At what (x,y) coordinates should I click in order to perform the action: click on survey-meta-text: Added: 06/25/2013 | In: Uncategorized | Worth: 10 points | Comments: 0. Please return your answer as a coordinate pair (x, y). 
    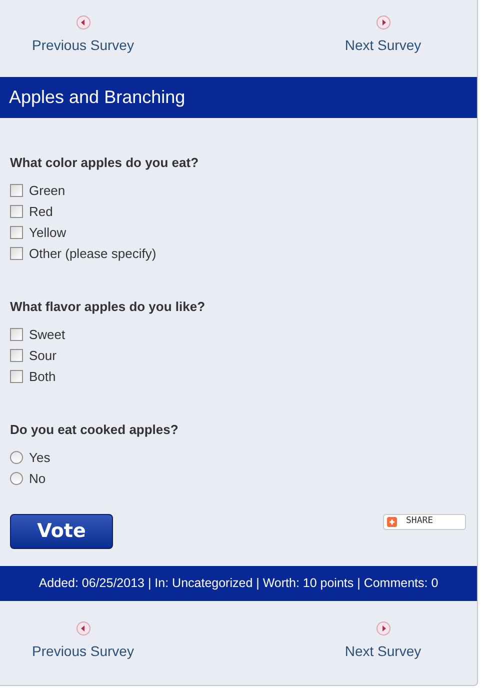
    Looking at the image, I should click on (238, 583).